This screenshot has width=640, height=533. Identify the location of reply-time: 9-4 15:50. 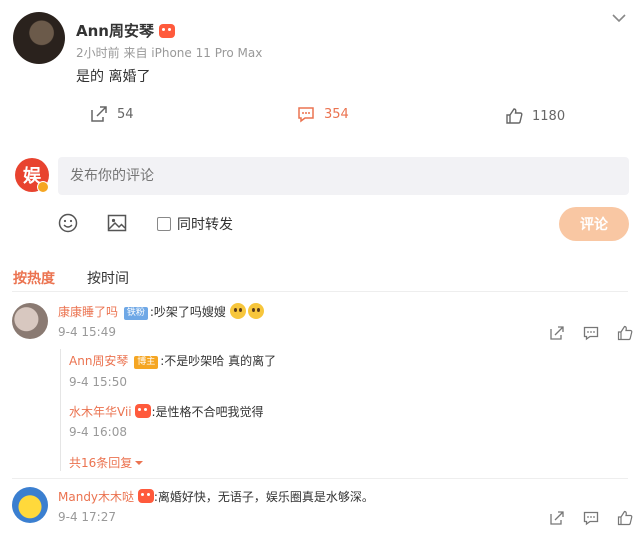
(98, 382).